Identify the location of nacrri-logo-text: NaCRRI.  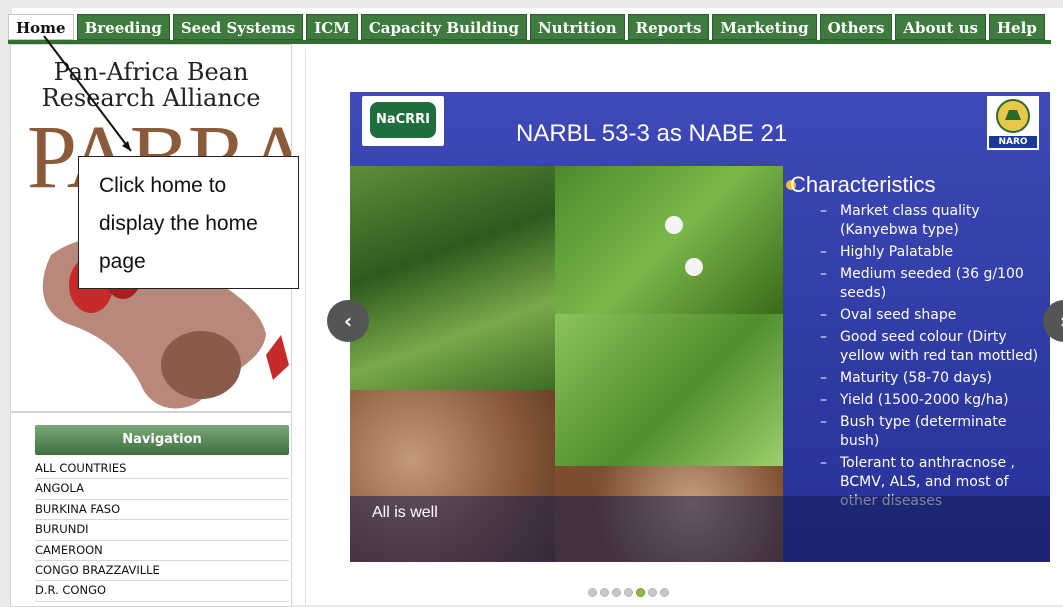
(403, 120).